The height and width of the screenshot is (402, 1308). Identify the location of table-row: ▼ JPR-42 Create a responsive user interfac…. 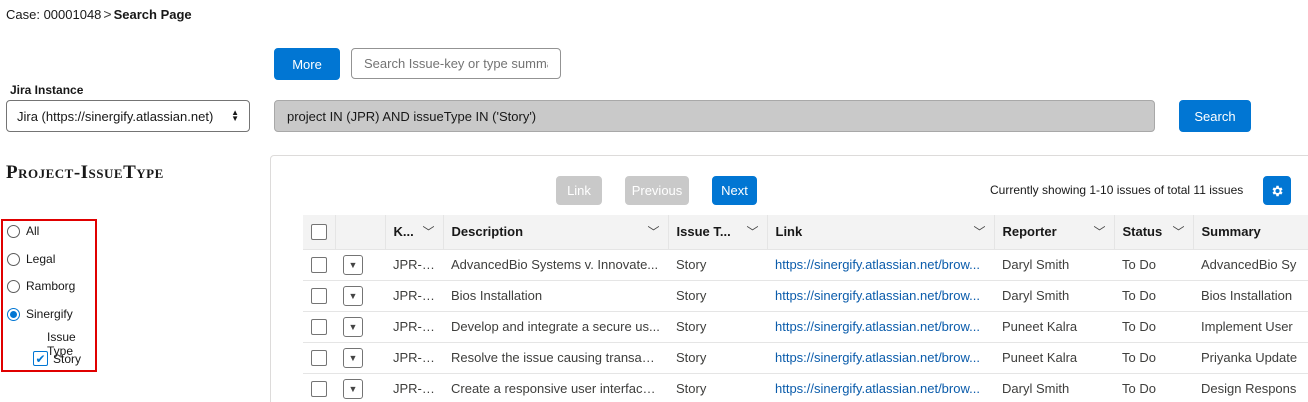
(805, 387).